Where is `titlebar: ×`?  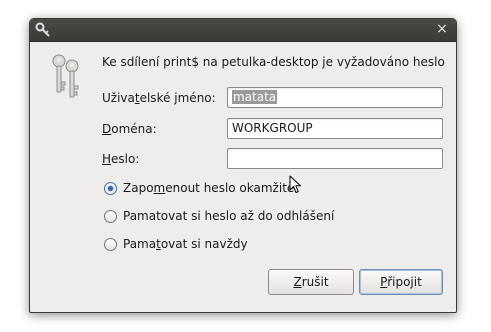
titlebar: × is located at coordinates (243, 30).